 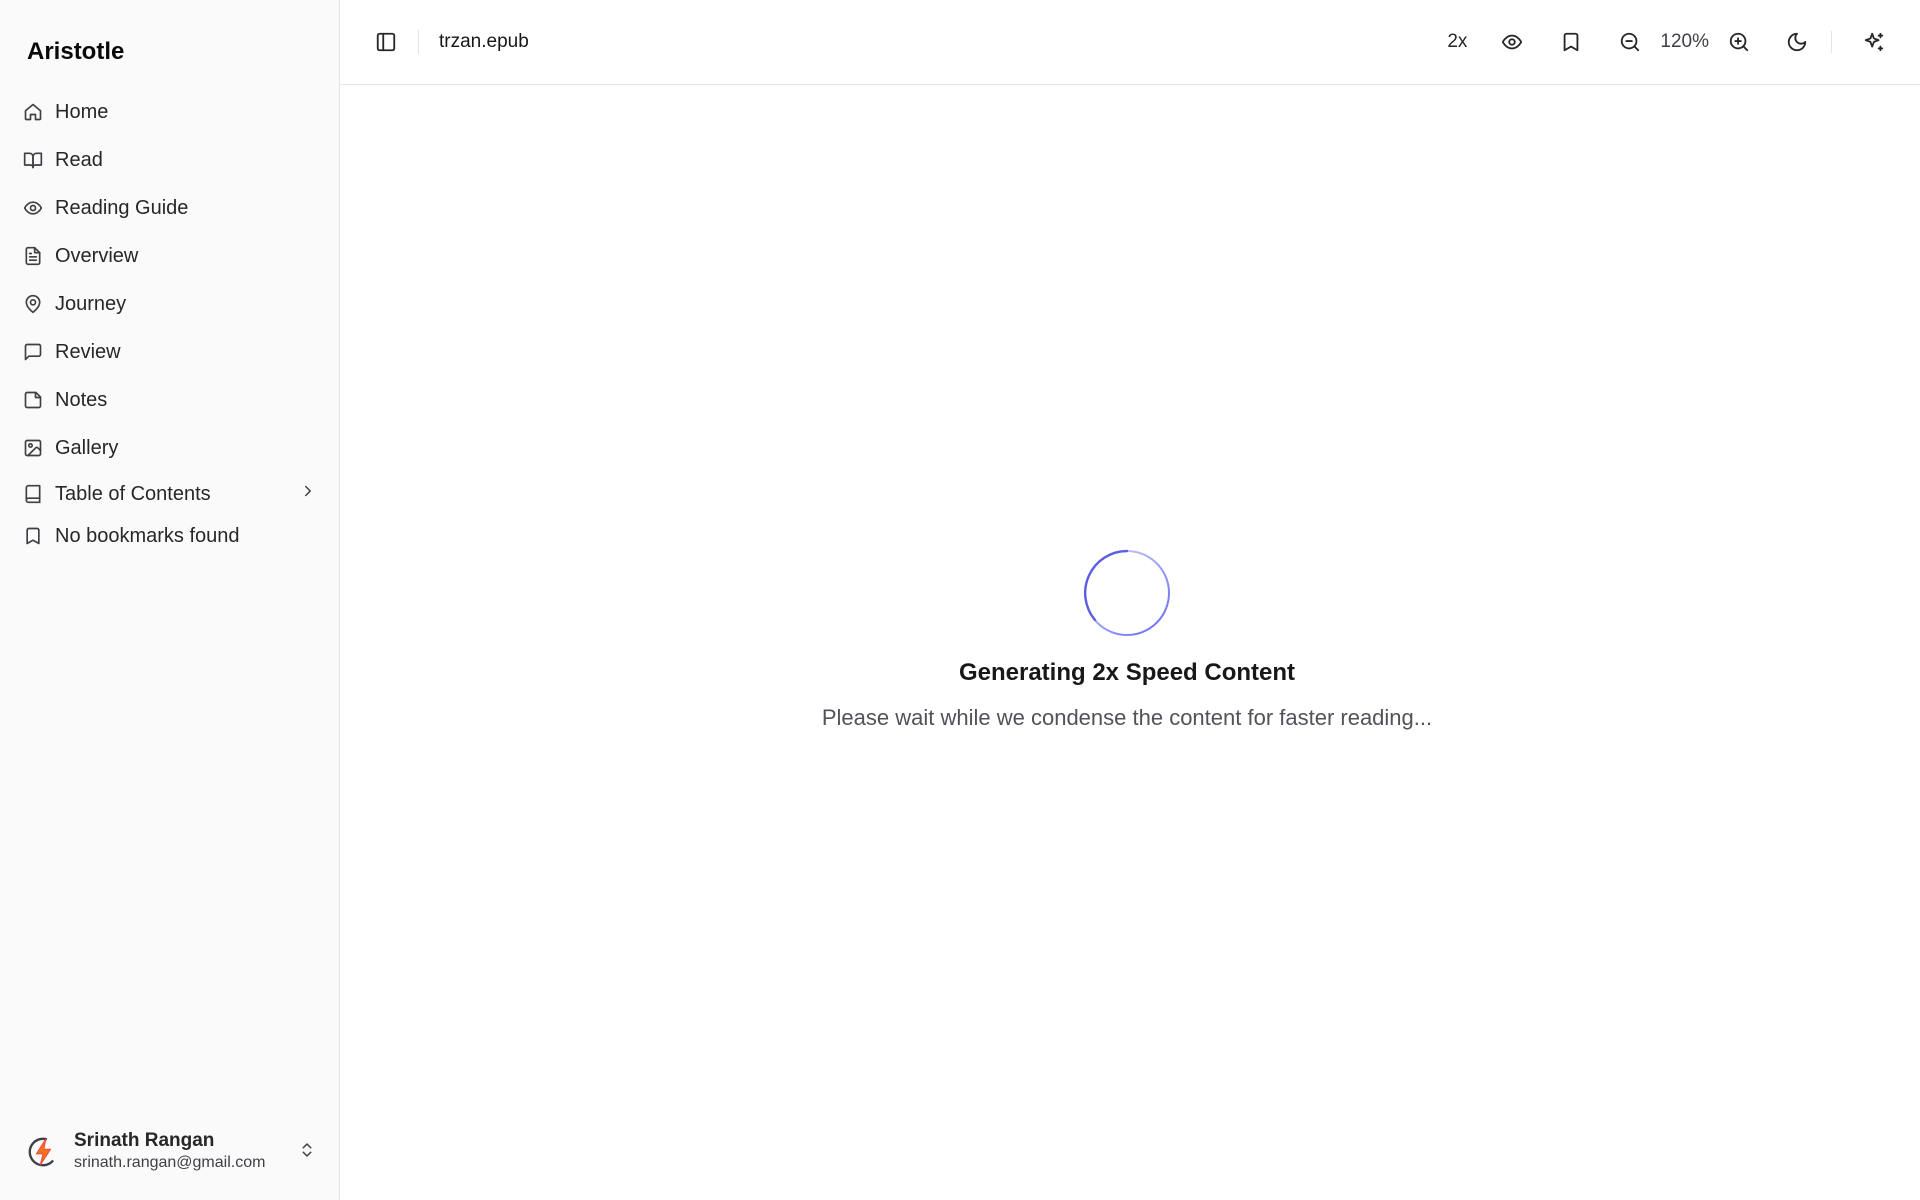 I want to click on zoom-in-icon, so click(x=1739, y=42).